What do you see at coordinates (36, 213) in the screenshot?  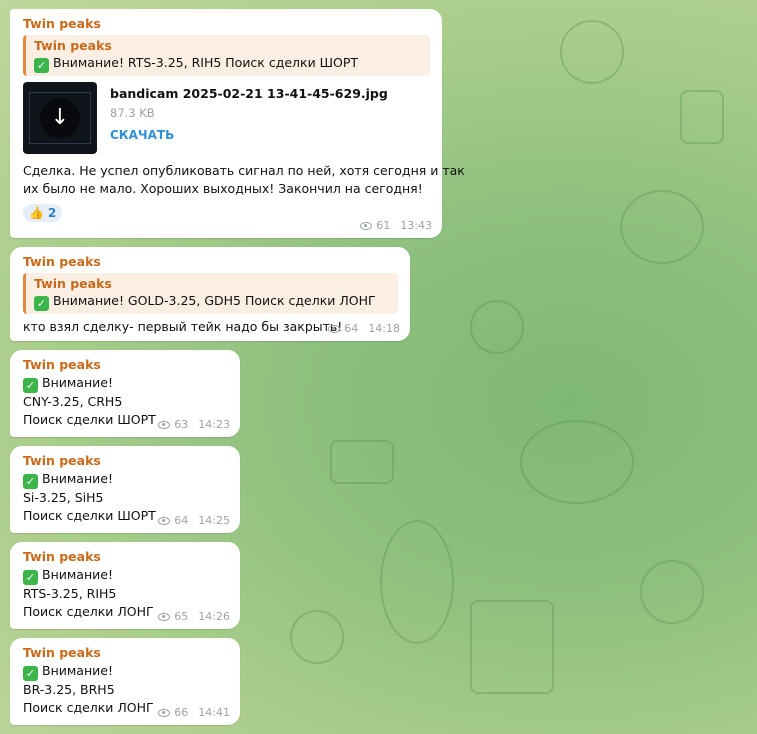 I see `thumbs-up-icon: 👍` at bounding box center [36, 213].